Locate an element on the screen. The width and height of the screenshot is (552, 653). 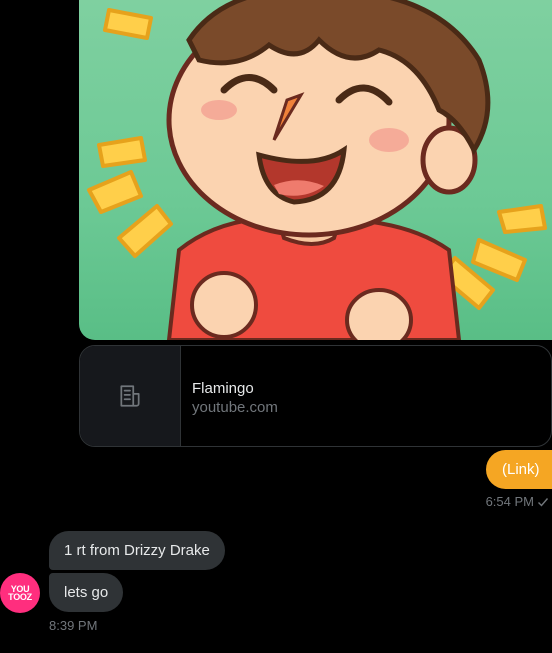
link-domain: youtube.com is located at coordinates (235, 407).